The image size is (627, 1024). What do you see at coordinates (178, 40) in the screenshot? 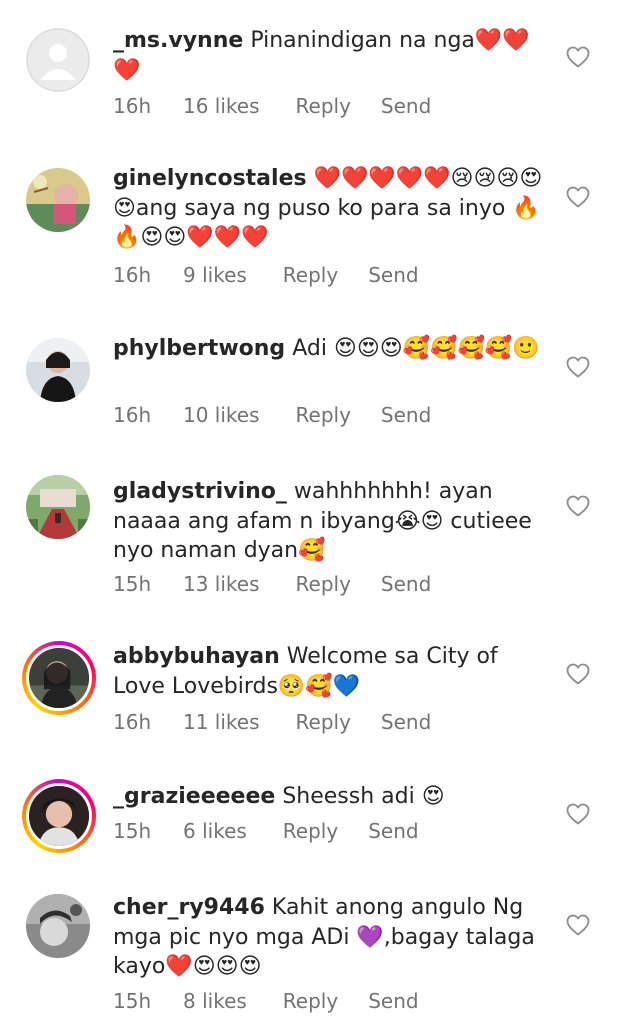
I see `comment-username: _ms.vynne` at bounding box center [178, 40].